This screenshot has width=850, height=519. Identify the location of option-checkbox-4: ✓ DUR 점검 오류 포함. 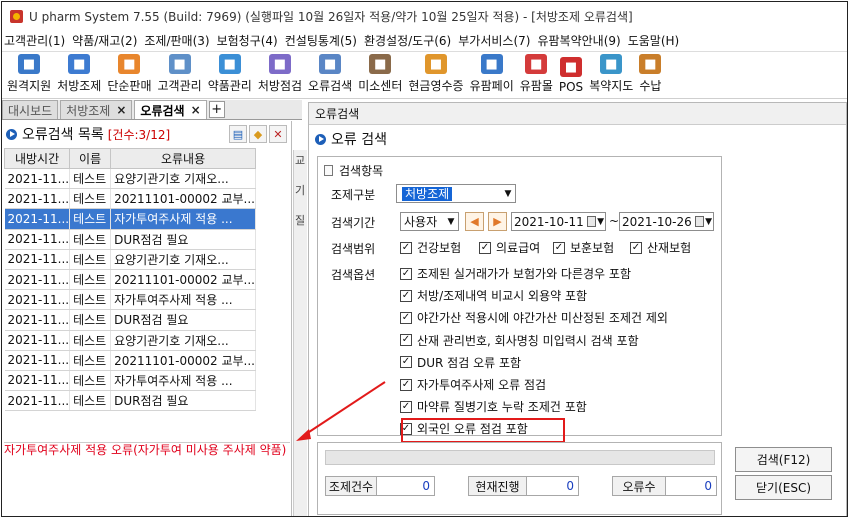
(460, 362).